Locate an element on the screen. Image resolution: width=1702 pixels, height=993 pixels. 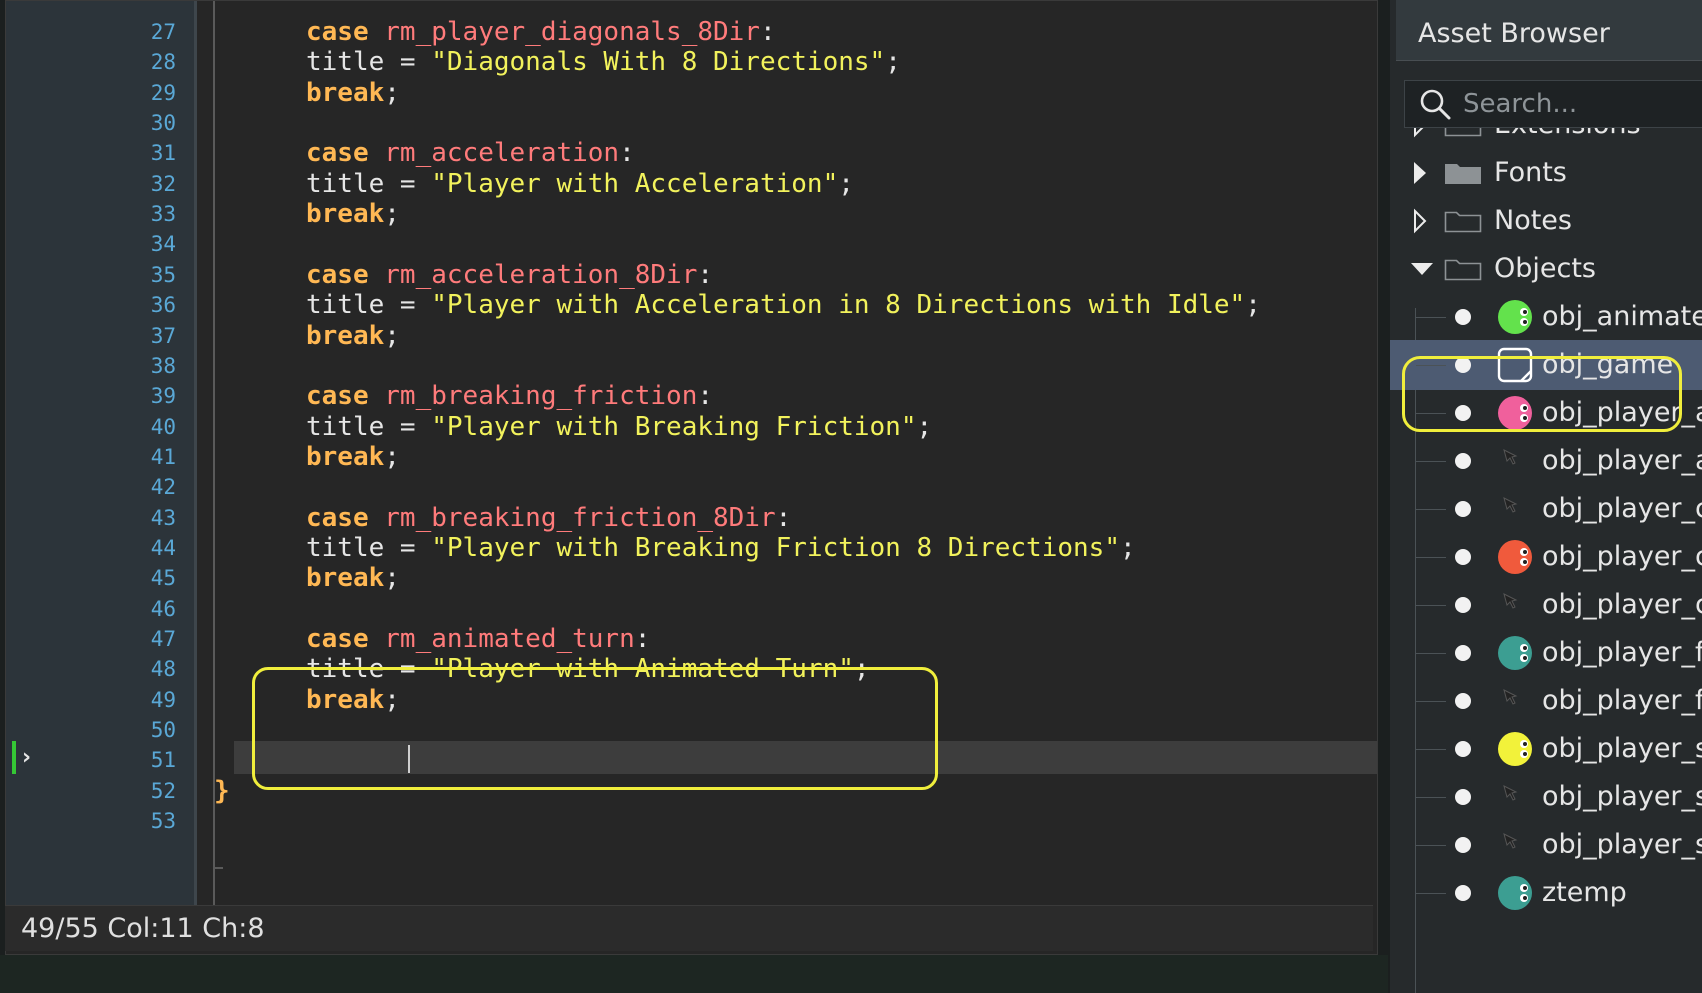
code-identifier: rm_breaking_friction_8Dir is located at coordinates (580, 518).